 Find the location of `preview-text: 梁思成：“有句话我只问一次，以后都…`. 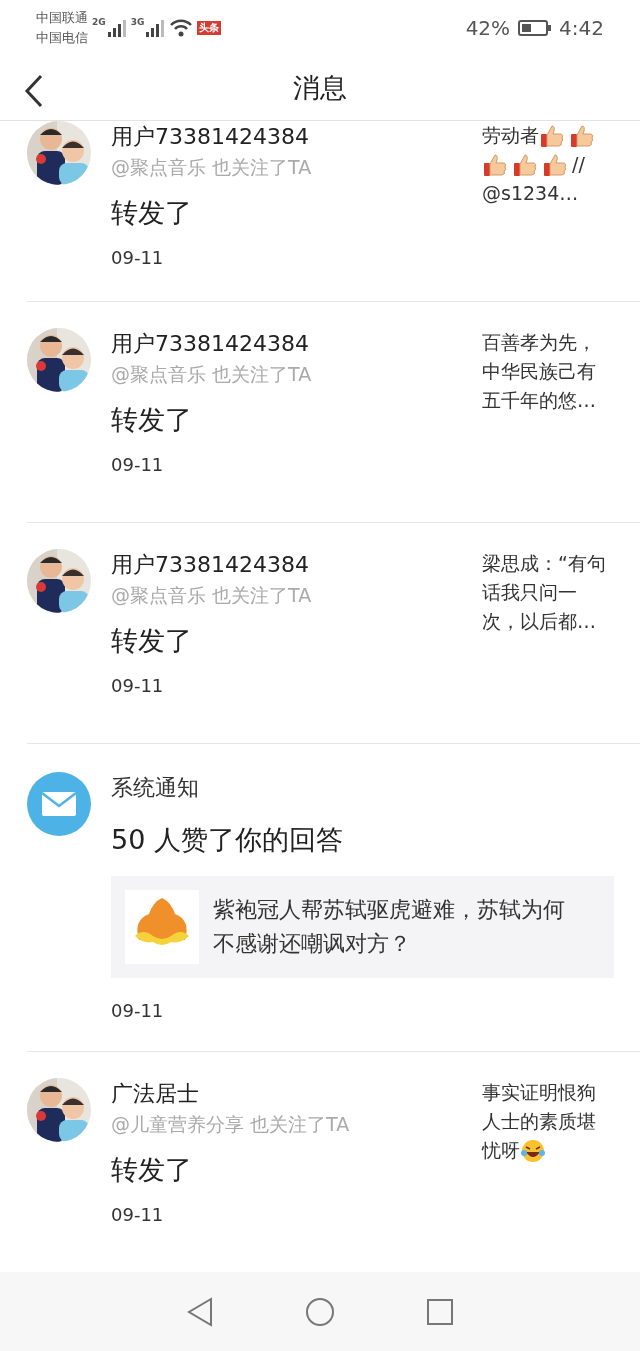

preview-text: 梁思成：“有句话我只问一次，以后都… is located at coordinates (544, 592).